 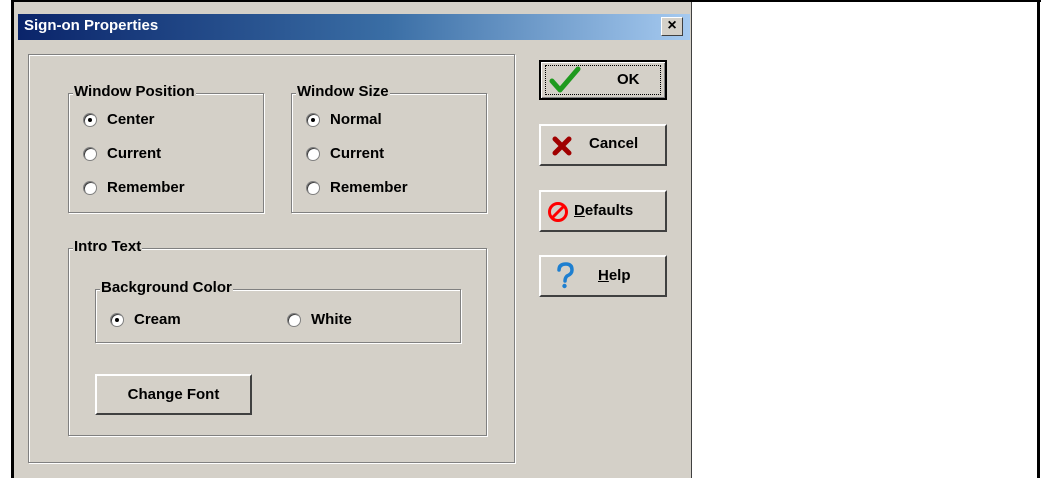 I want to click on window-size-label: Window Size, so click(x=343, y=91).